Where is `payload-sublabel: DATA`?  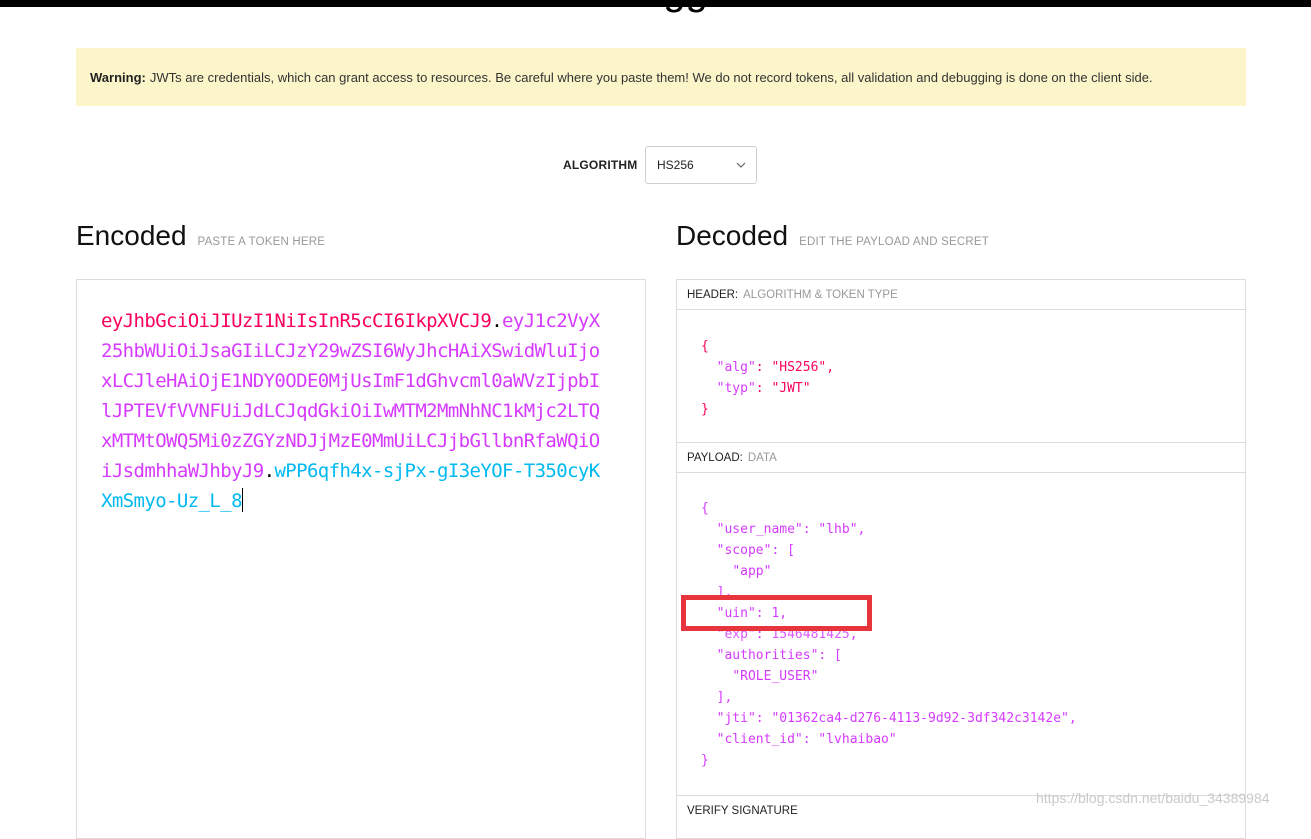 payload-sublabel: DATA is located at coordinates (762, 457).